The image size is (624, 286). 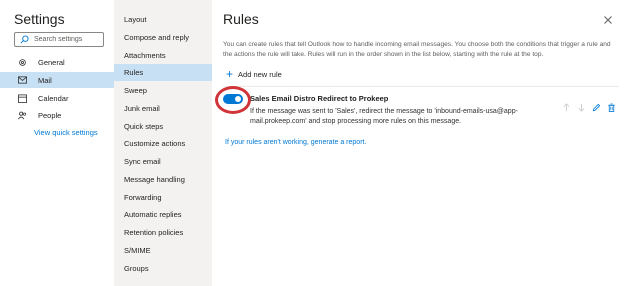 I want to click on close-icon, so click(x=608, y=20).